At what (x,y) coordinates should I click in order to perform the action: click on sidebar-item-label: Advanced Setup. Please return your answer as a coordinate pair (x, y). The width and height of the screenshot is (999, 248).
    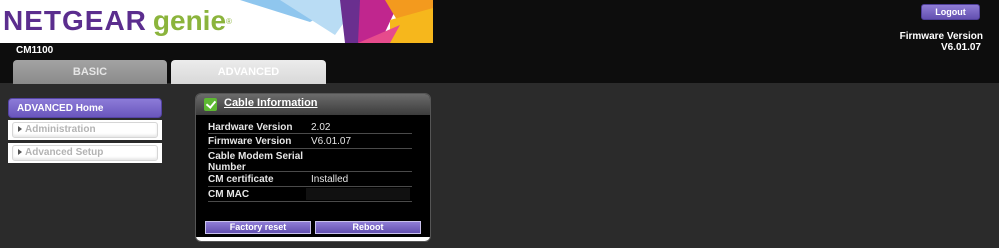
    Looking at the image, I should click on (64, 152).